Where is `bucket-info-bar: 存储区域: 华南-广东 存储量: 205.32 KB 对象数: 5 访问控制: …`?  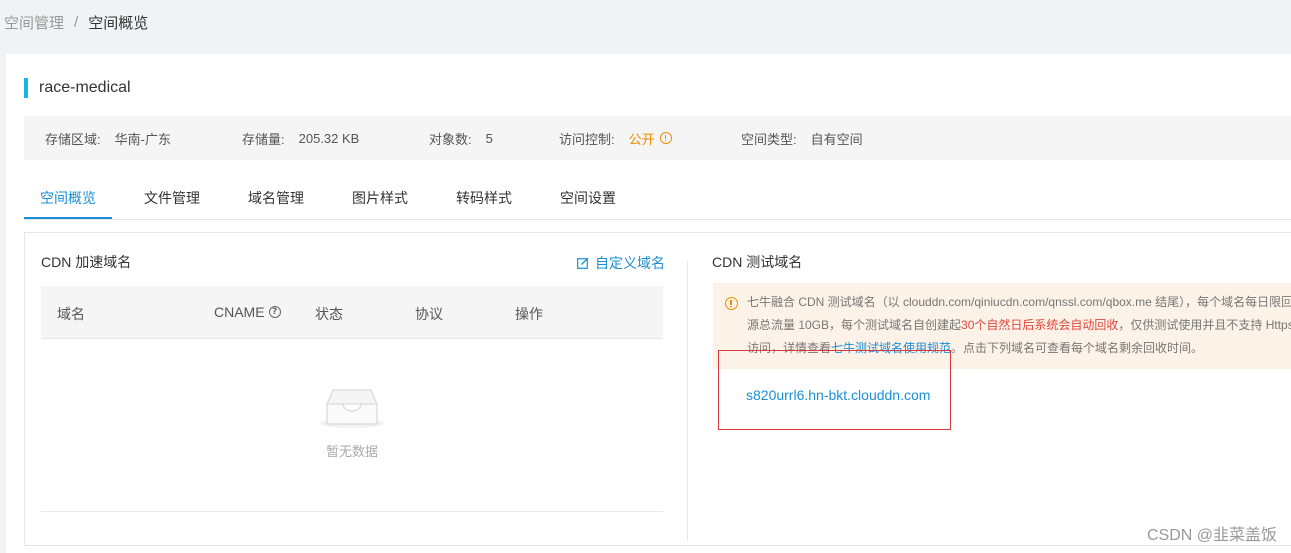 bucket-info-bar: 存储区域: 华南-广东 存储量: 205.32 KB 对象数: 5 访问控制: … is located at coordinates (657, 138).